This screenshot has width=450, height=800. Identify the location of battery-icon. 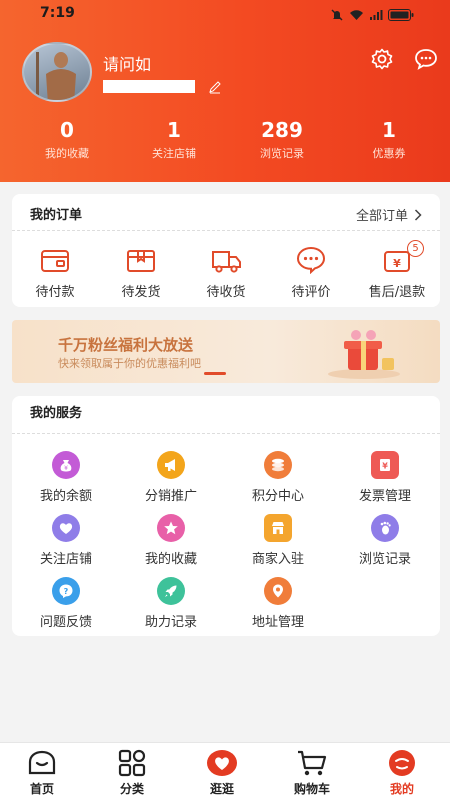
(401, 15).